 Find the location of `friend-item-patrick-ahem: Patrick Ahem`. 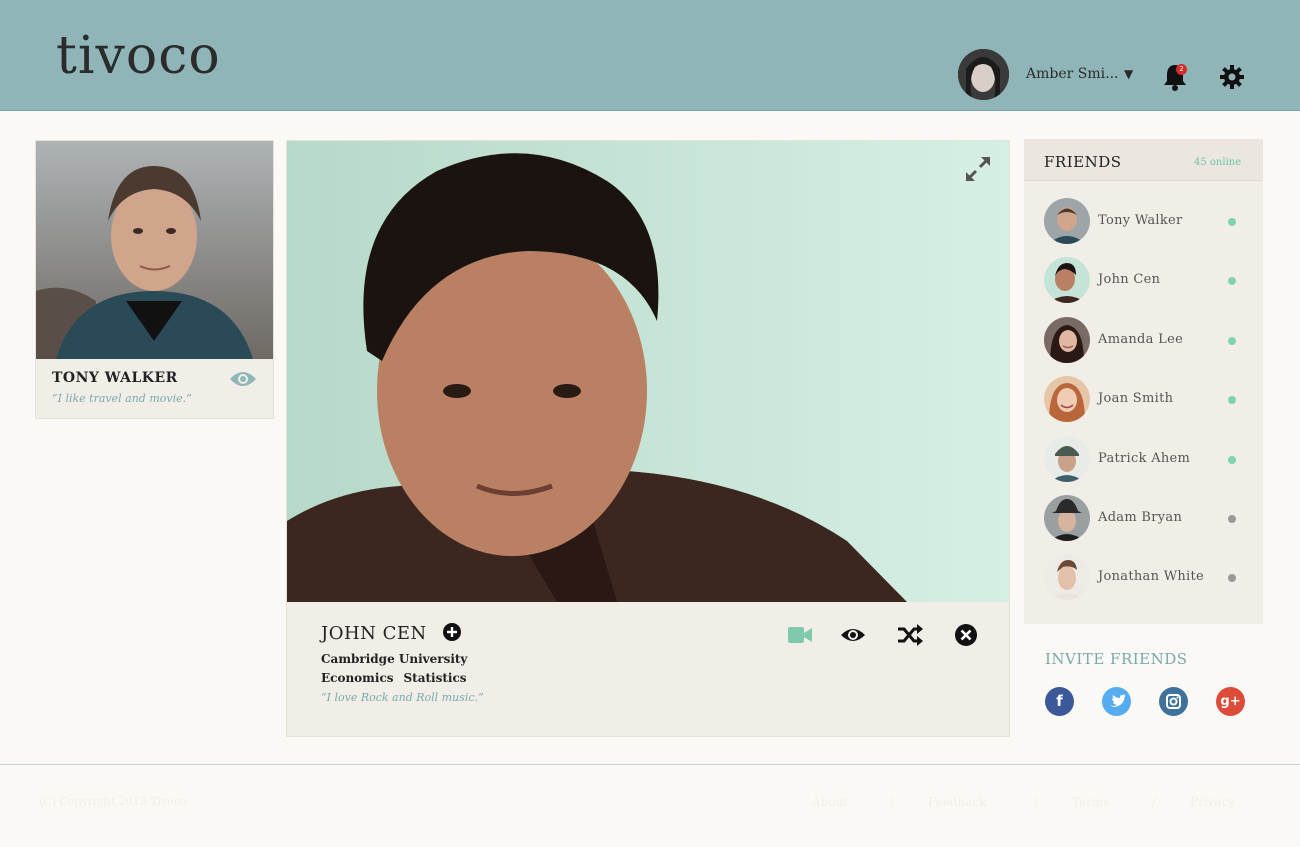

friend-item-patrick-ahem: Patrick Ahem is located at coordinates (1143, 465).